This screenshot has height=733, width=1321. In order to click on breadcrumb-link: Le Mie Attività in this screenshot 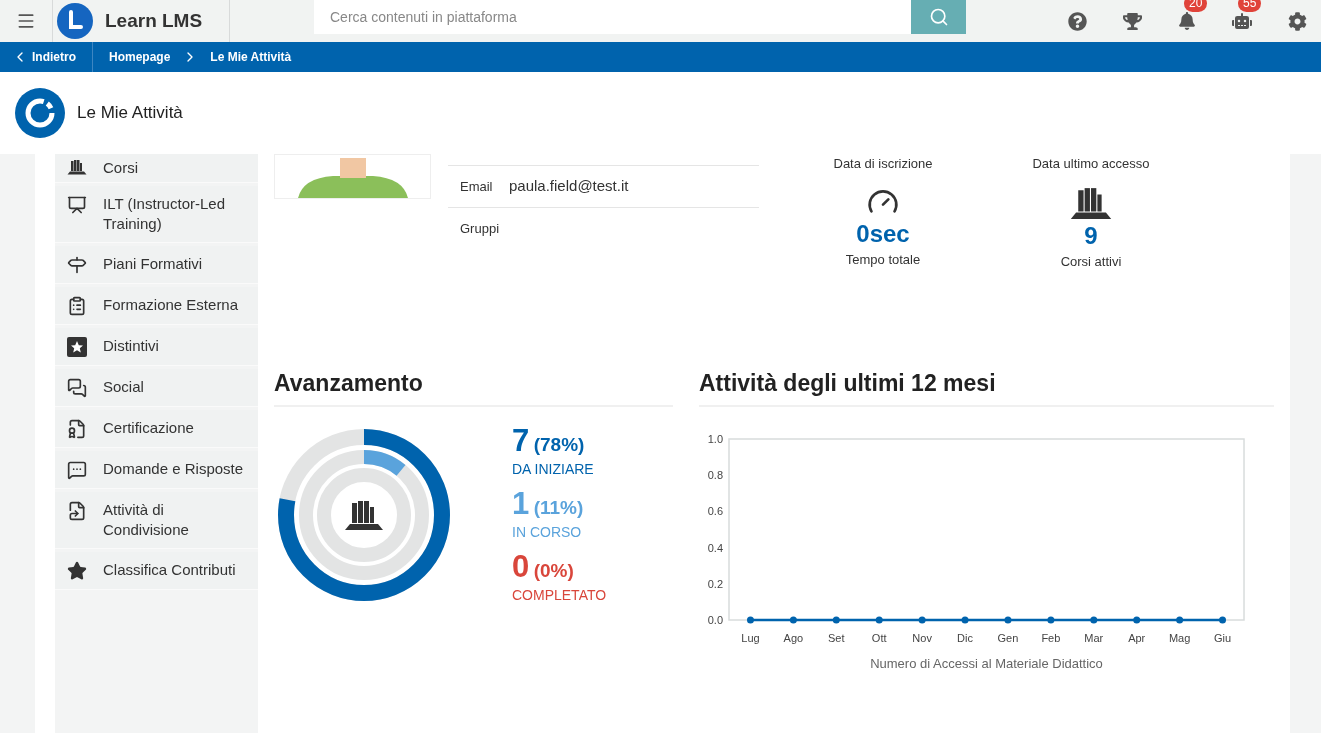, I will do `click(251, 57)`.